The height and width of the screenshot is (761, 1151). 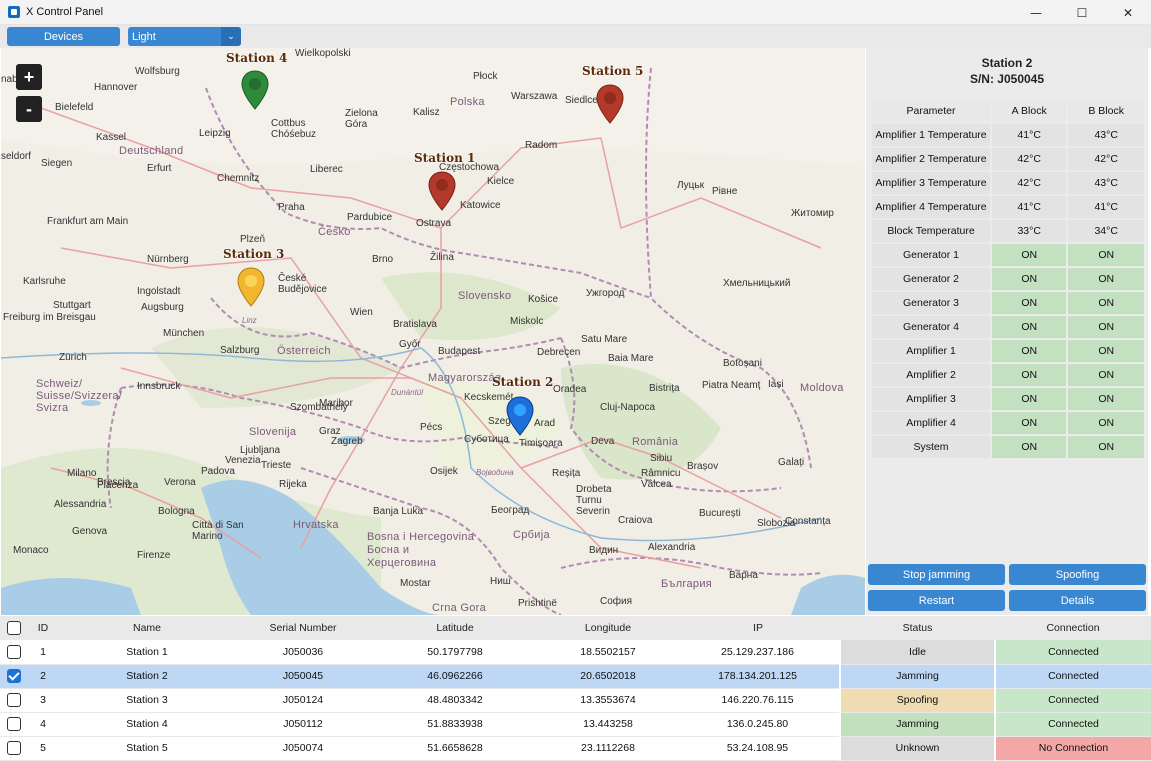 What do you see at coordinates (442, 257) in the screenshot?
I see `map-label: Žilina` at bounding box center [442, 257].